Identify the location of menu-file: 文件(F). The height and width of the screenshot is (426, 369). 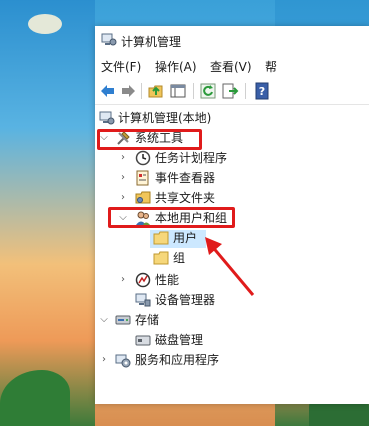
(121, 66).